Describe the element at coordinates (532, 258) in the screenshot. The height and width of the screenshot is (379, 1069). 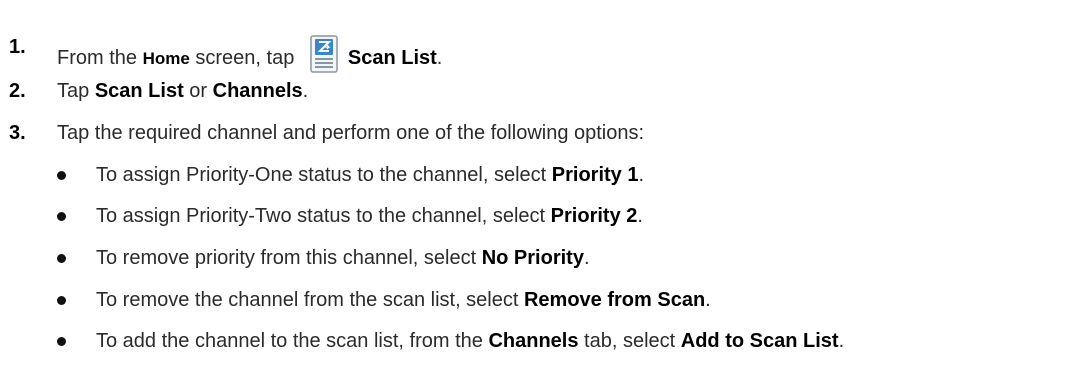
I see `option-bold: No Priority` at that location.